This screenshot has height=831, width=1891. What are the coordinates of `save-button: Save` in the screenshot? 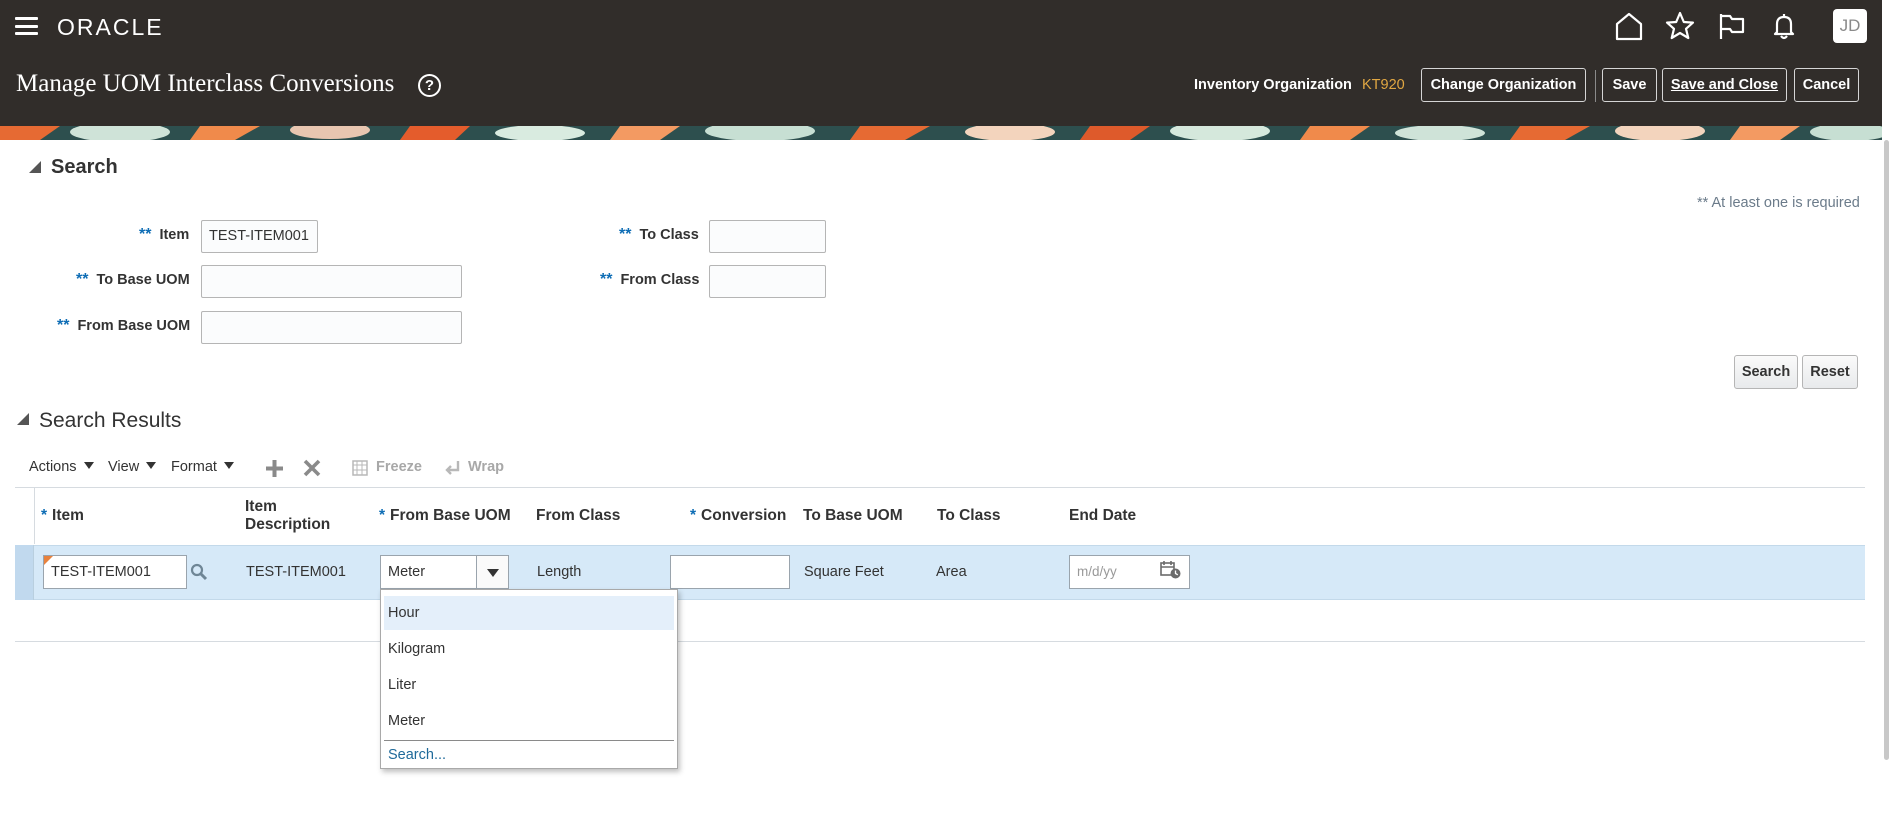 It's located at (1629, 85).